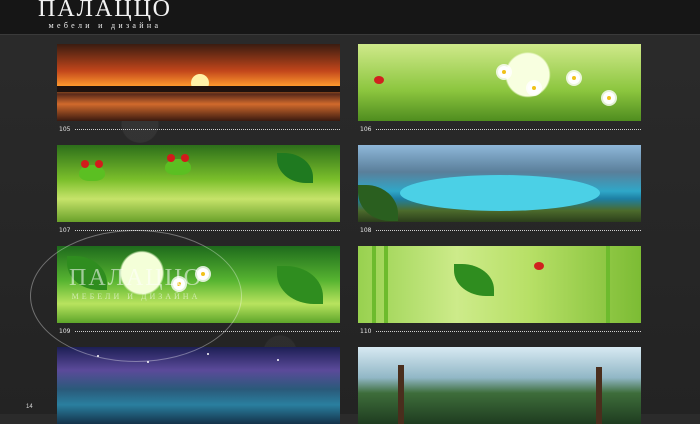  What do you see at coordinates (136, 278) in the screenshot?
I see `watermark-name: ПАЛАЦЦО` at bounding box center [136, 278].